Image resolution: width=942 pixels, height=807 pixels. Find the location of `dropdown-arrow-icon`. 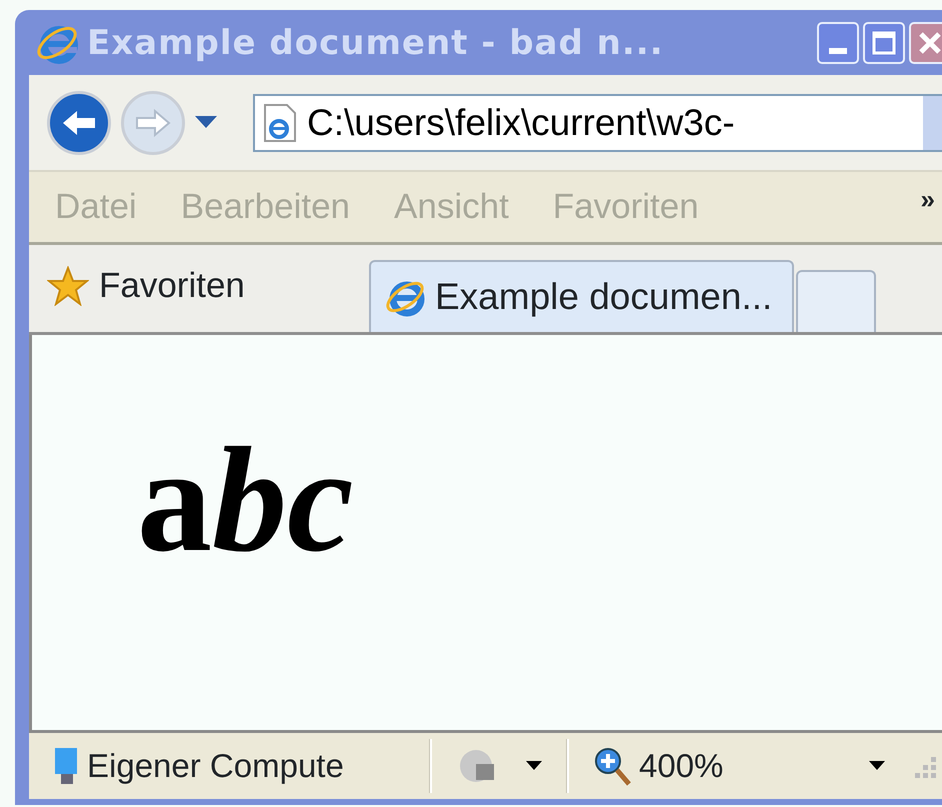

dropdown-arrow-icon is located at coordinates (206, 123).